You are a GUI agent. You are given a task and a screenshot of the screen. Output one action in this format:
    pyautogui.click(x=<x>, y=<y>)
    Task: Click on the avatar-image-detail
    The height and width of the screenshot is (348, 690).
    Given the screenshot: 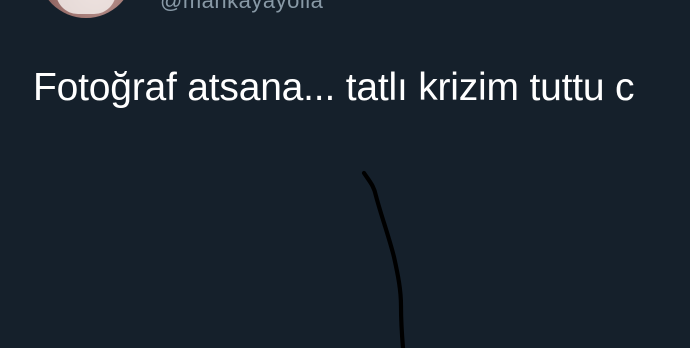 What is the action you would take?
    pyautogui.click(x=86, y=7)
    